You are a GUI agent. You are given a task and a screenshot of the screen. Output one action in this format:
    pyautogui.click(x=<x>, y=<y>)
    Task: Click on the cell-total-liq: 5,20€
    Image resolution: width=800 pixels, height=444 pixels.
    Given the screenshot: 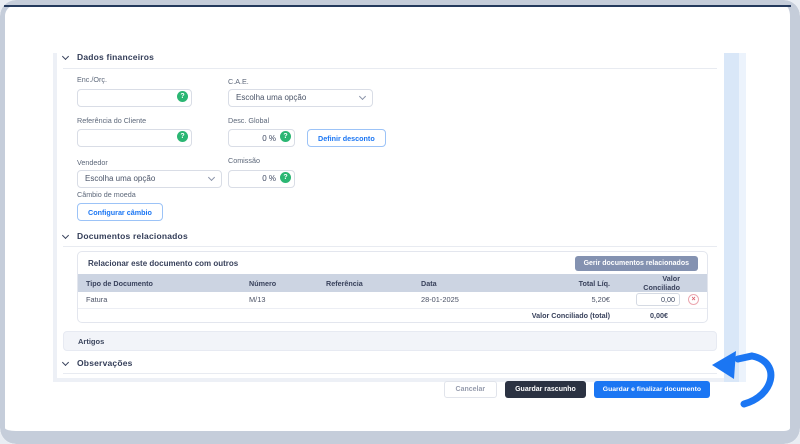 What is the action you would take?
    pyautogui.click(x=585, y=300)
    